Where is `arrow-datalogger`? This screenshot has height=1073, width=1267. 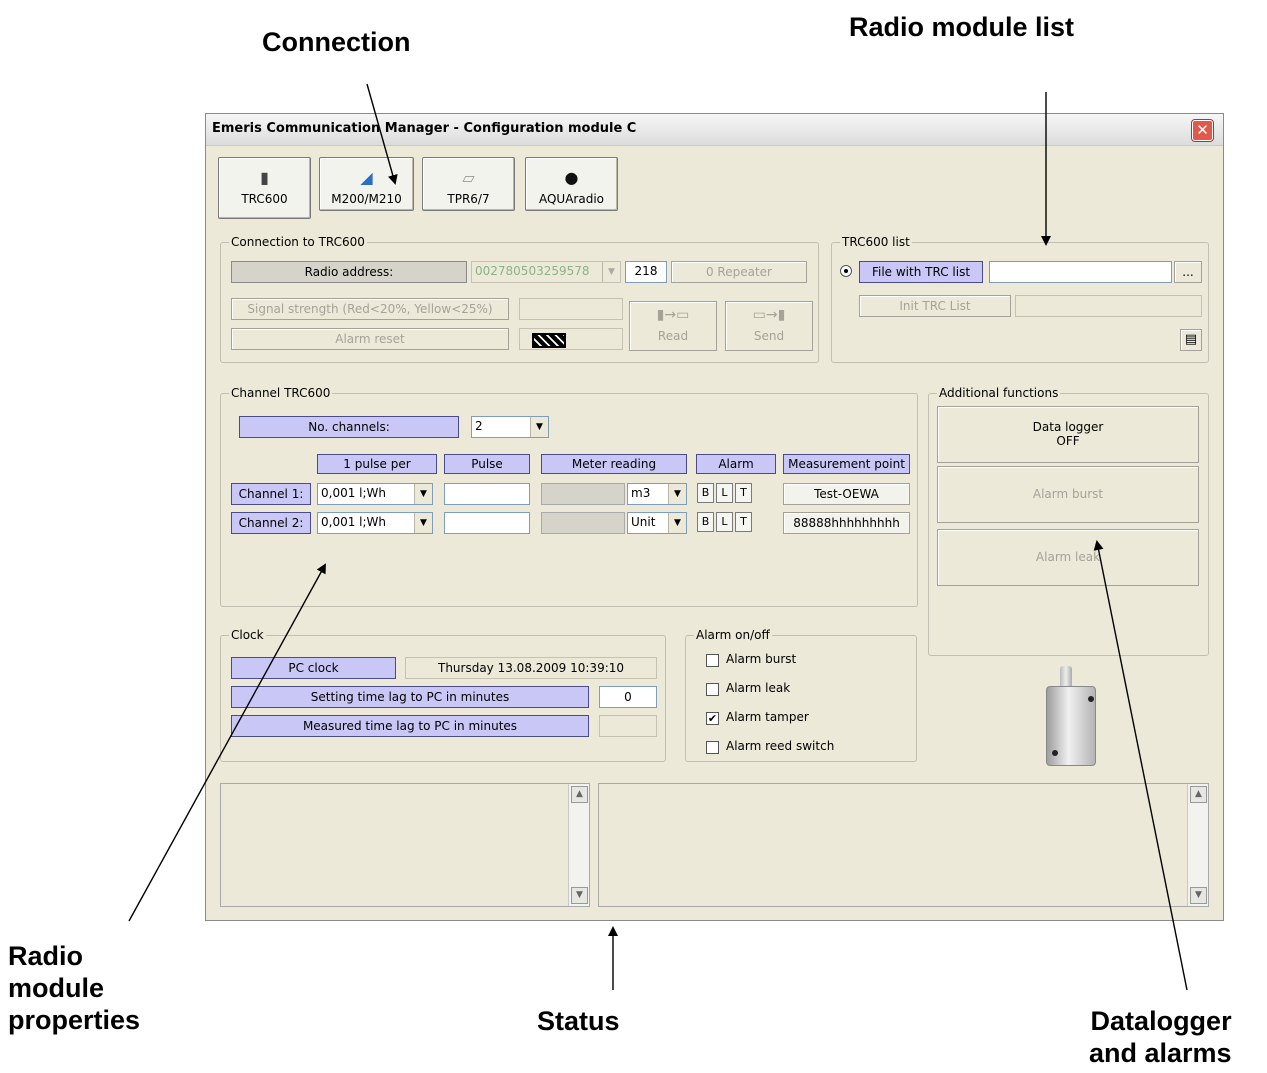 arrow-datalogger is located at coordinates (1140, 765).